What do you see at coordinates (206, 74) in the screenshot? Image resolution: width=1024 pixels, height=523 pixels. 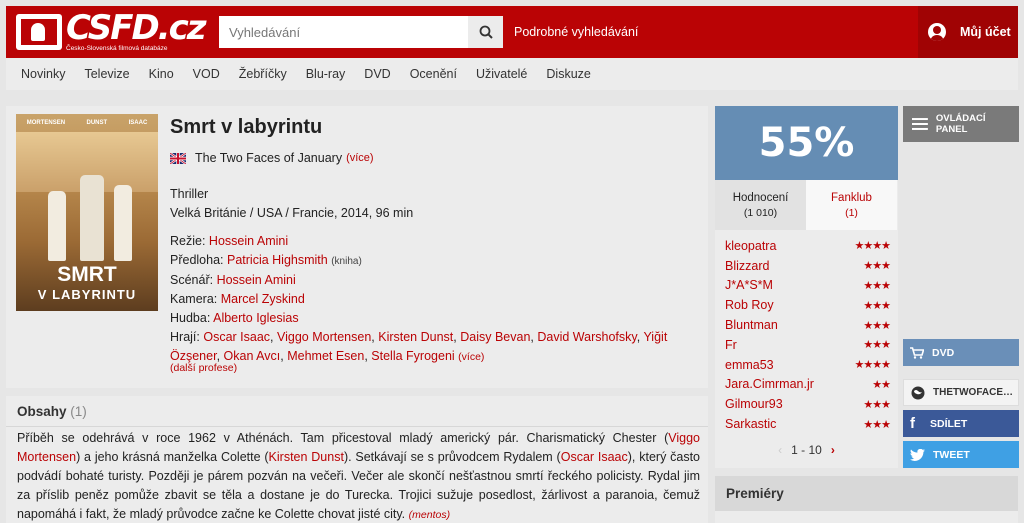 I see `nav-item-vod: VOD` at bounding box center [206, 74].